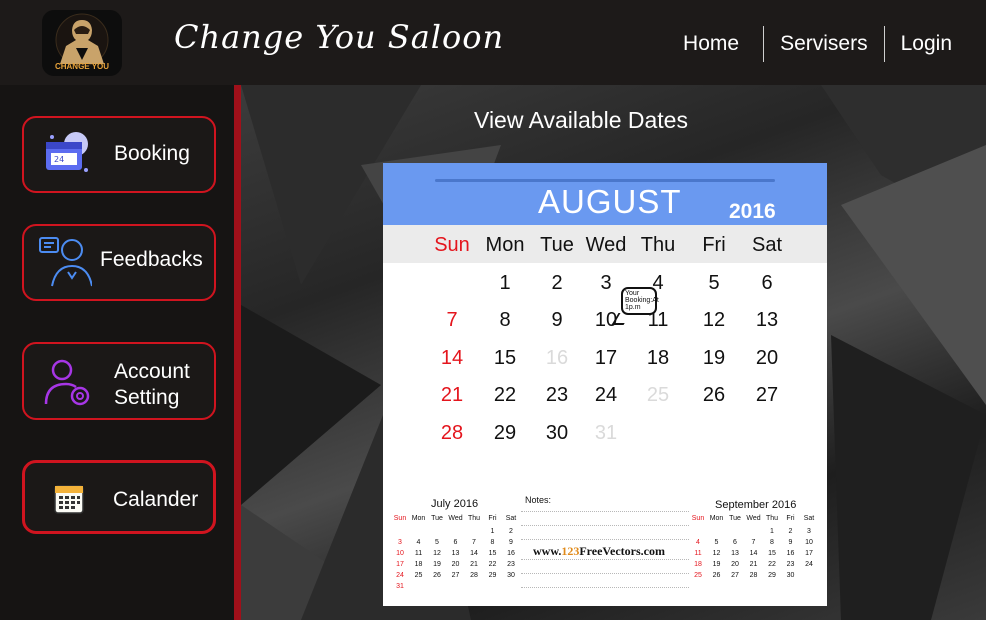 The height and width of the screenshot is (620, 986). What do you see at coordinates (767, 395) in the screenshot?
I see `calendar-day: 27` at bounding box center [767, 395].